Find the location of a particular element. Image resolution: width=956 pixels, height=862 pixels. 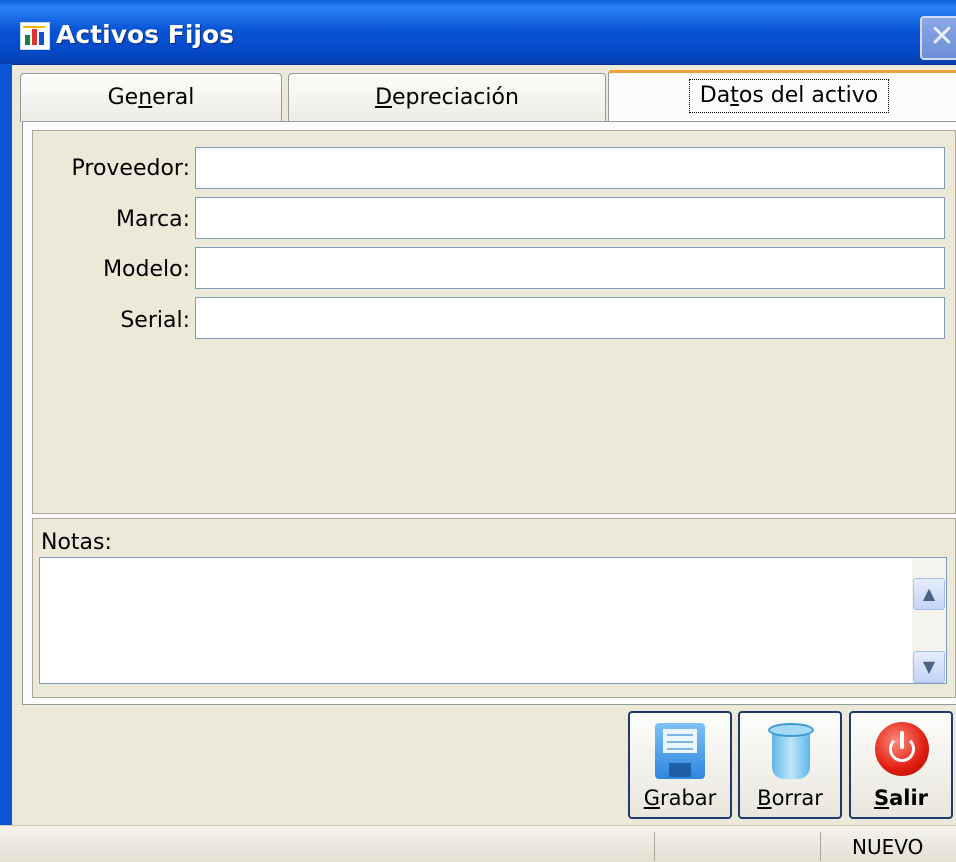

marca-label: Marca: is located at coordinates (152, 219).